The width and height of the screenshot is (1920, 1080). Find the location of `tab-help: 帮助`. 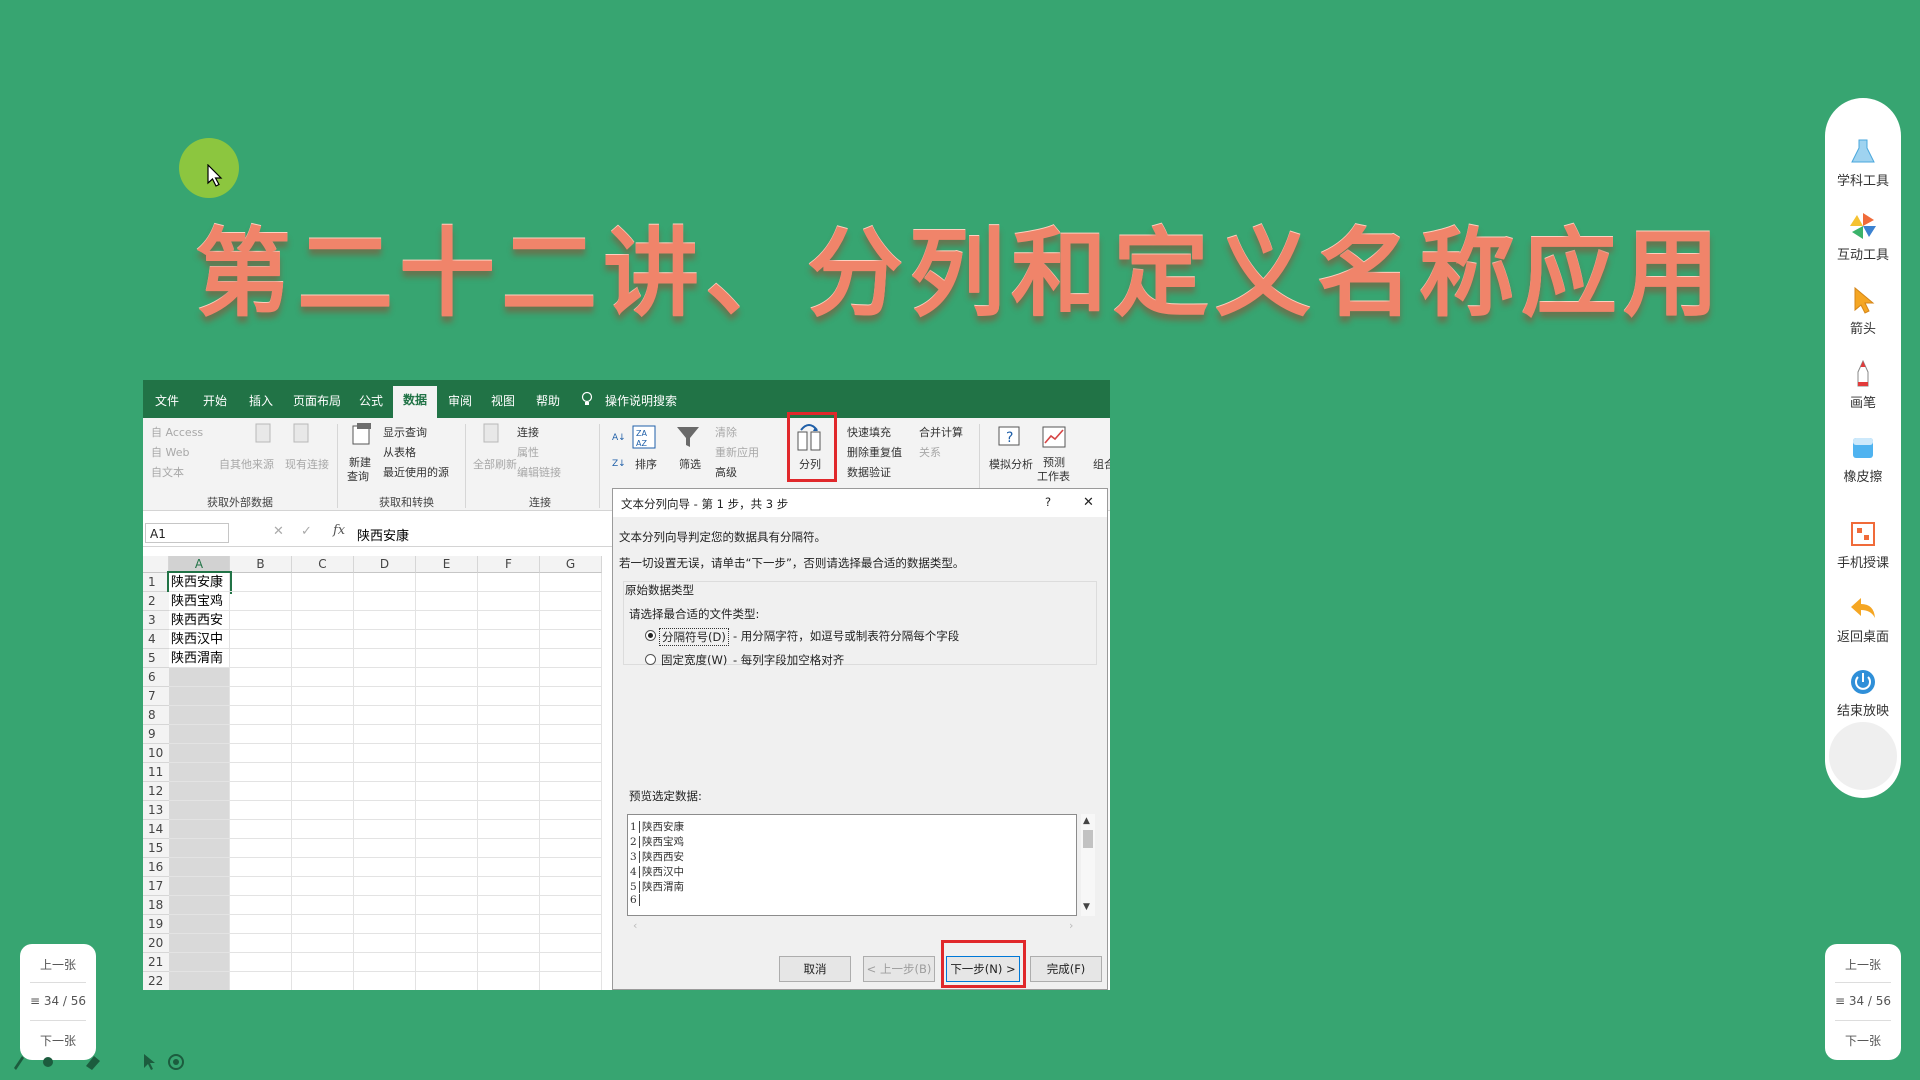

tab-help: 帮助 is located at coordinates (548, 400).